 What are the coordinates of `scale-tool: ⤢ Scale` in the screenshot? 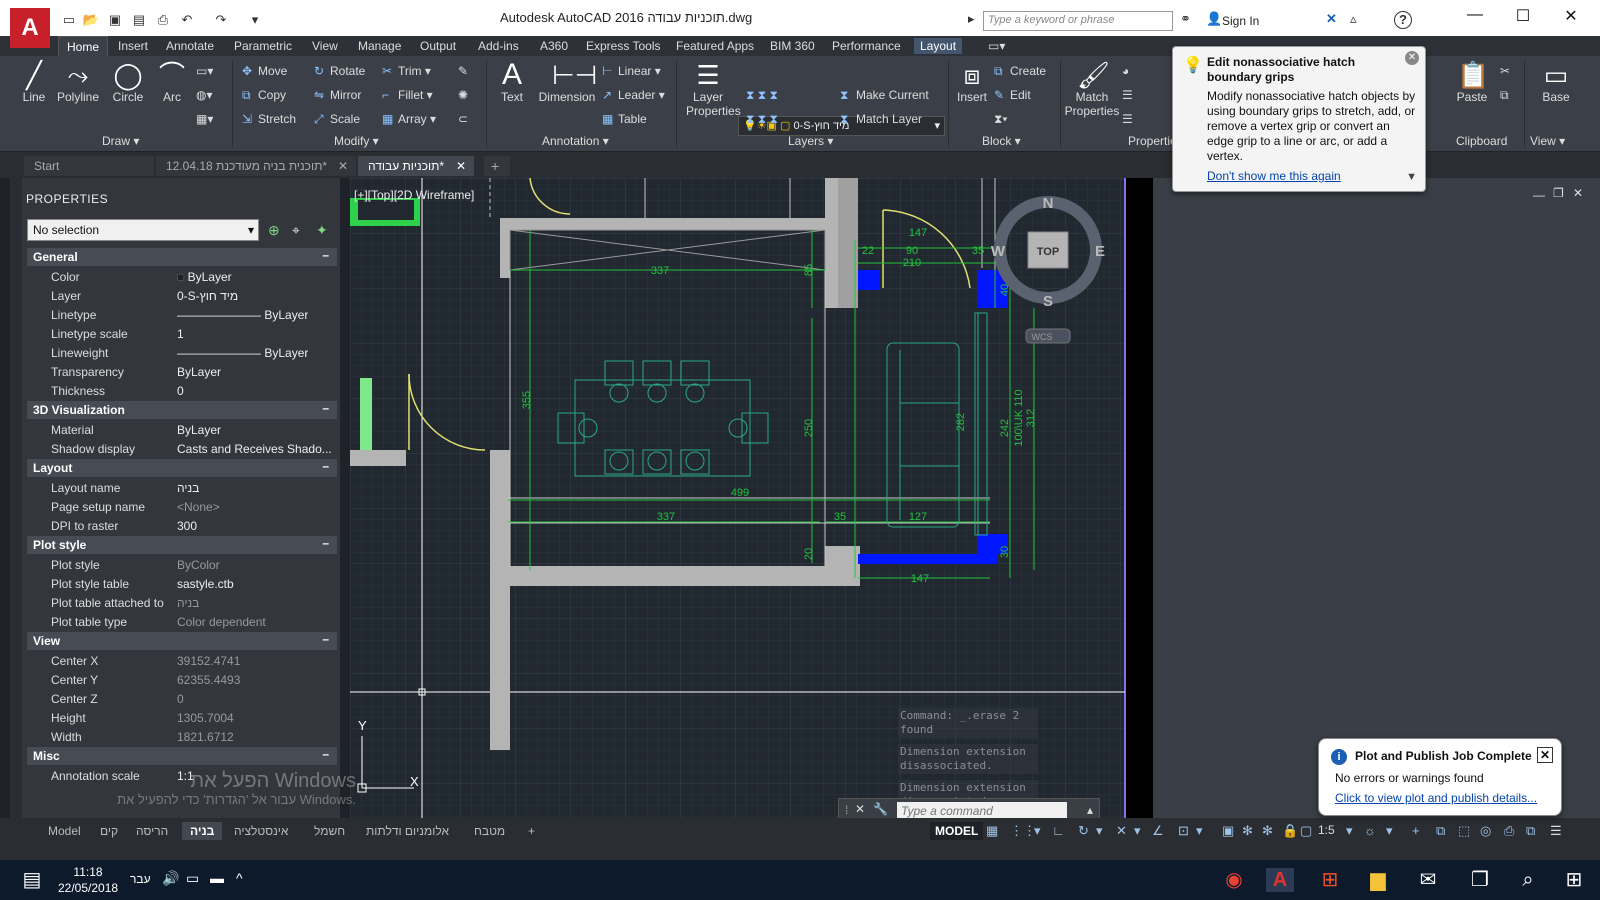 It's located at (337, 119).